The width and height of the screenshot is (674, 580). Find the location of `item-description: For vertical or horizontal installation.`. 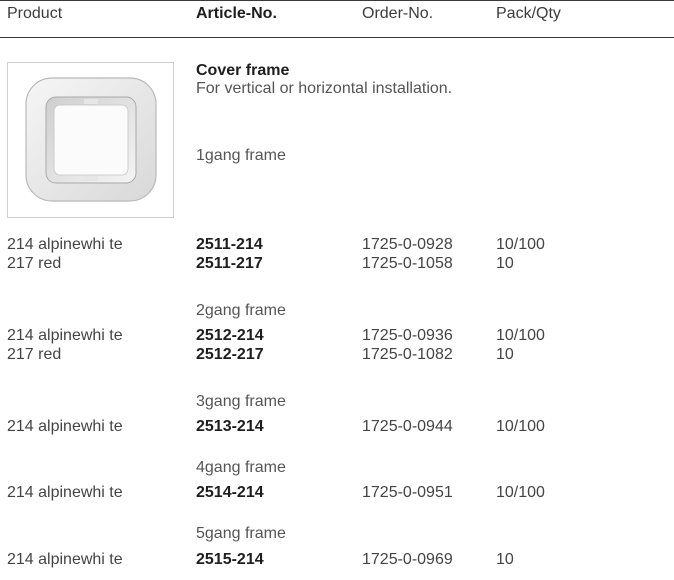

item-description: For vertical or horizontal installation. is located at coordinates (324, 88).